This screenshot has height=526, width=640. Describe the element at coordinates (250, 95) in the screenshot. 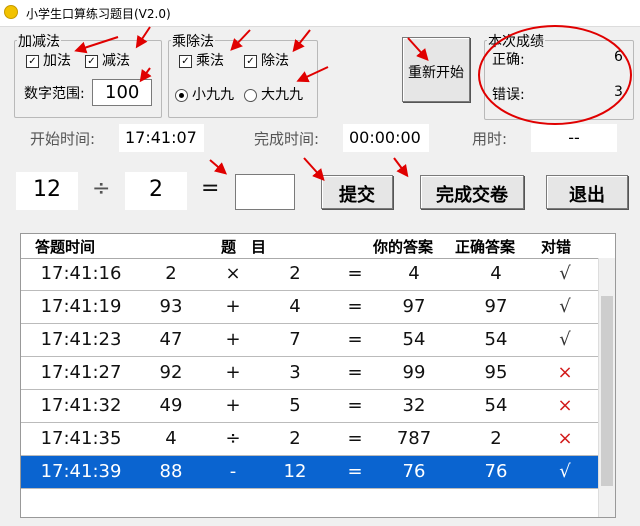

I see `big-nine-radio-dot` at that location.